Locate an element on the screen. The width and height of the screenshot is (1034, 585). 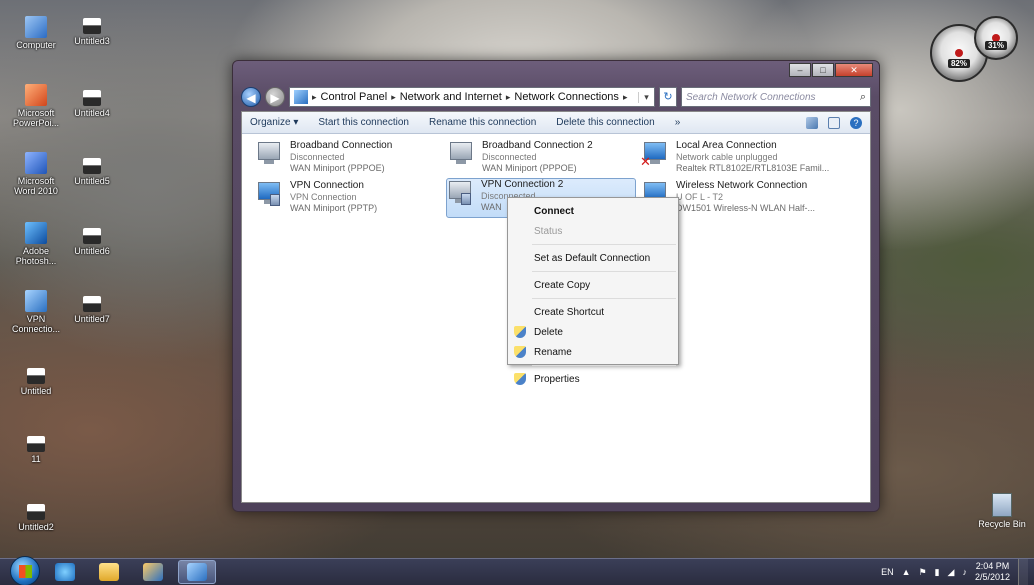
minimize-button: – is located at coordinates (800, 70).